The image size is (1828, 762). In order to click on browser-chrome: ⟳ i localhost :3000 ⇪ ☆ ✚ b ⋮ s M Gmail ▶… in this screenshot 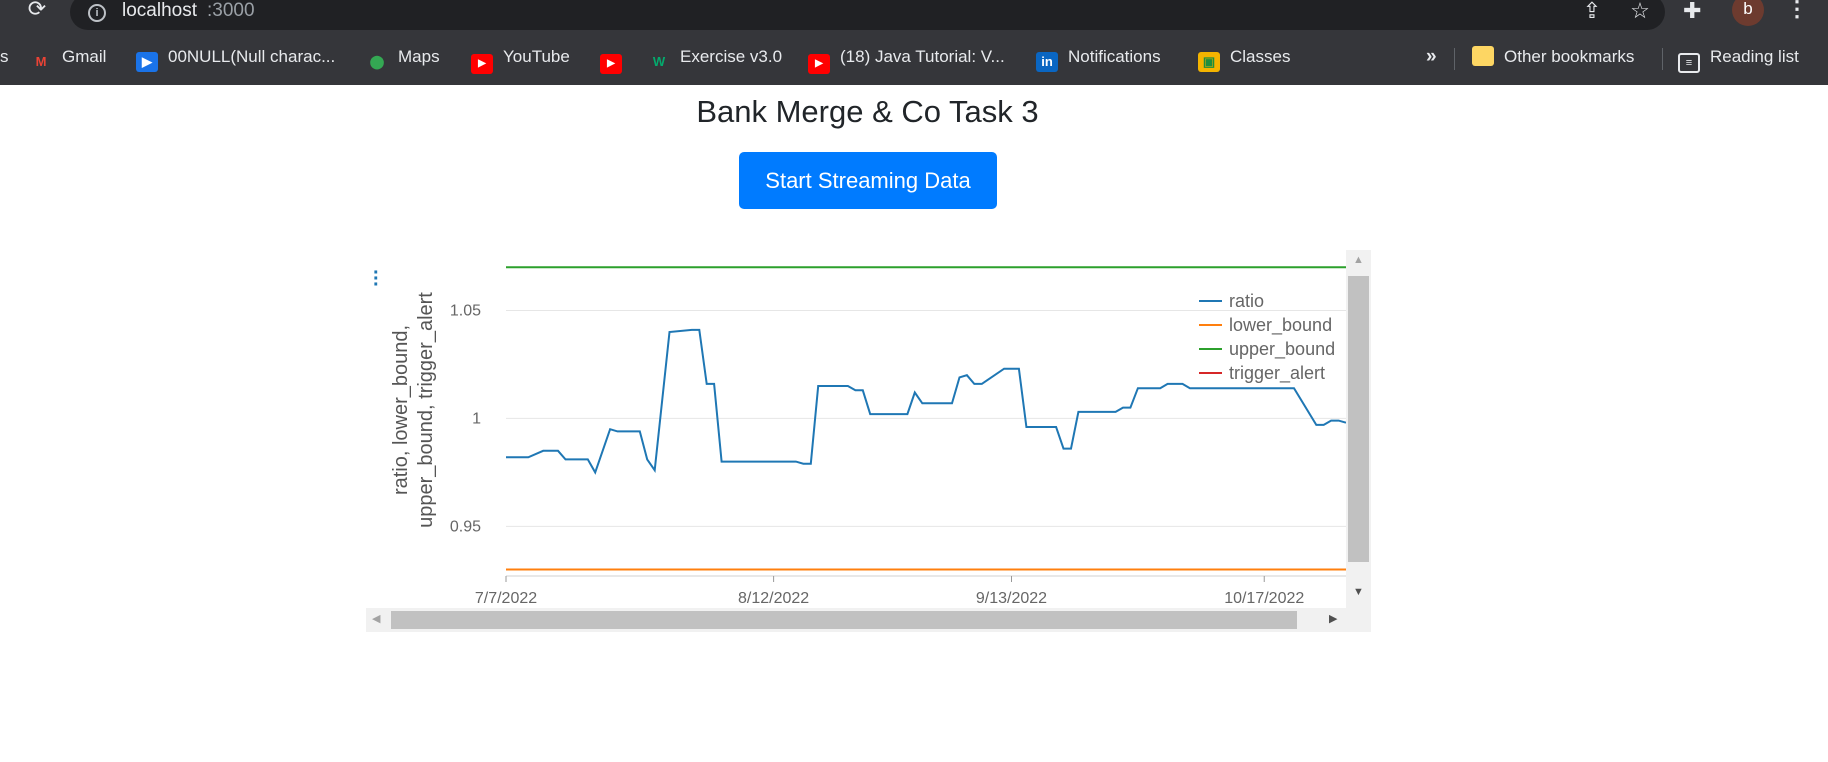, I will do `click(914, 42)`.